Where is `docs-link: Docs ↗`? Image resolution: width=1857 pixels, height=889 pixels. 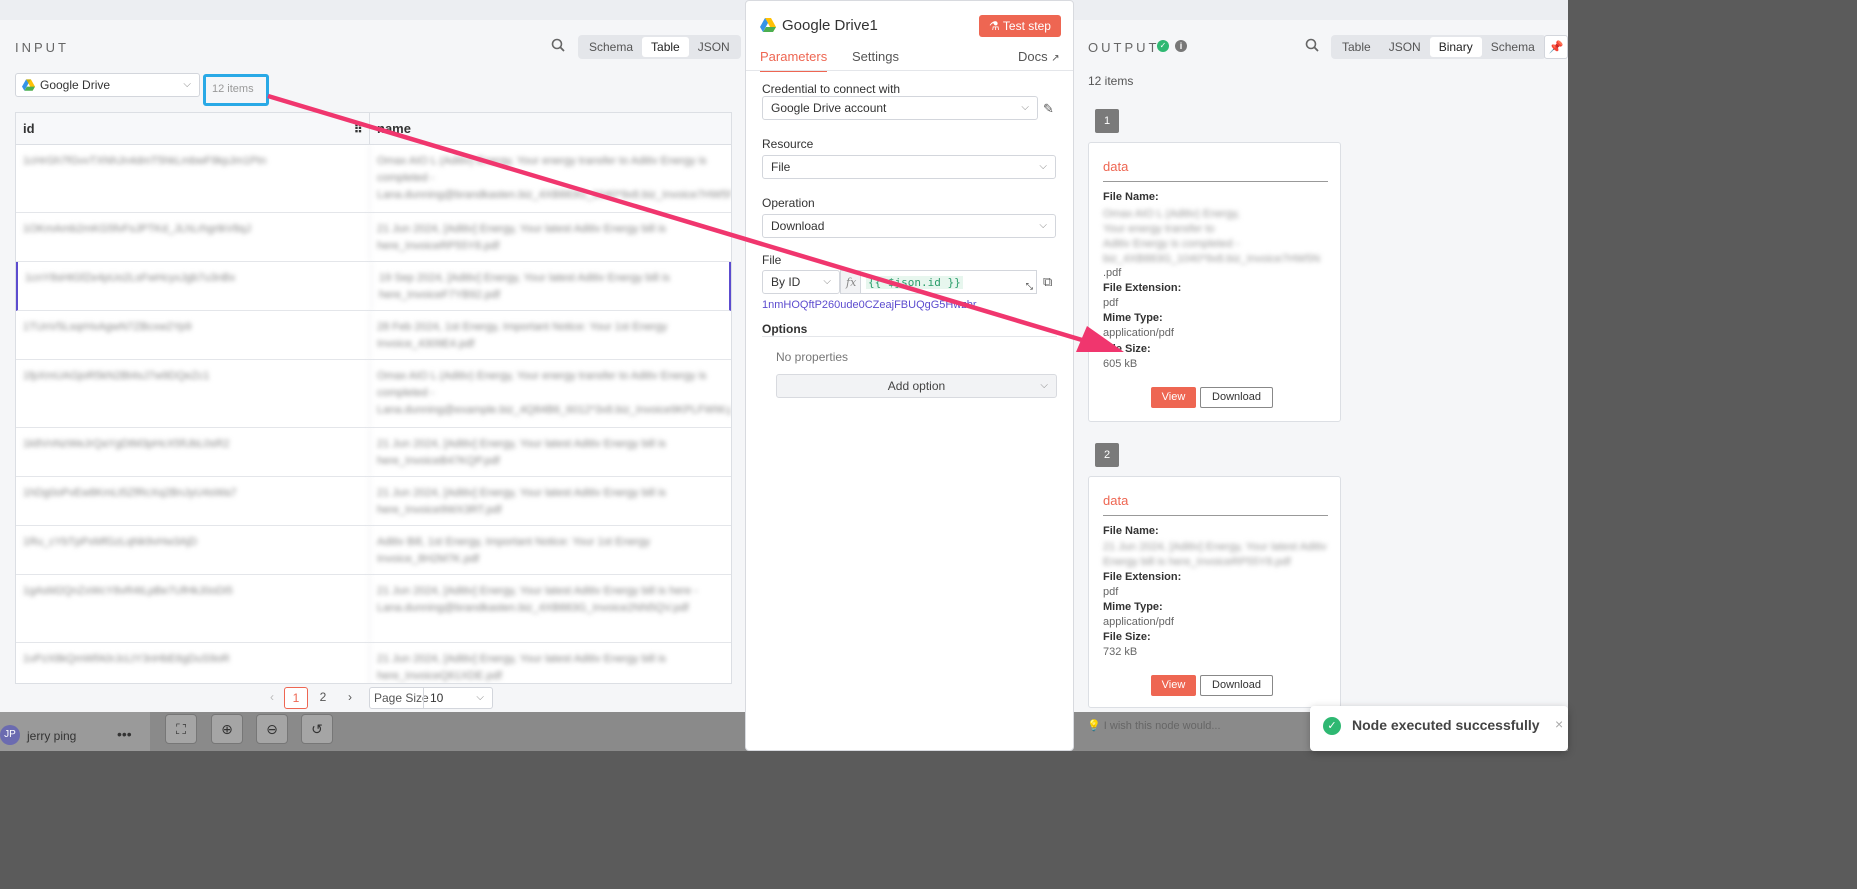 docs-link: Docs ↗ is located at coordinates (1039, 59).